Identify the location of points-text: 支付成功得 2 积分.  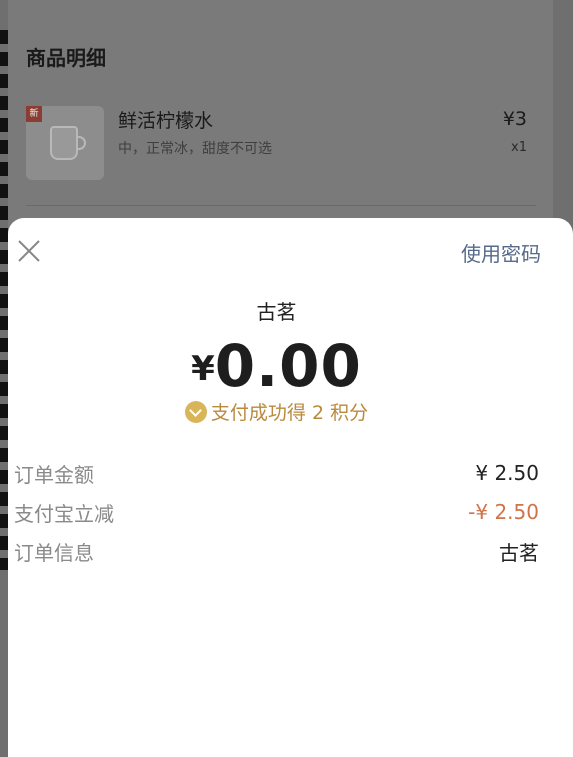
(289, 413).